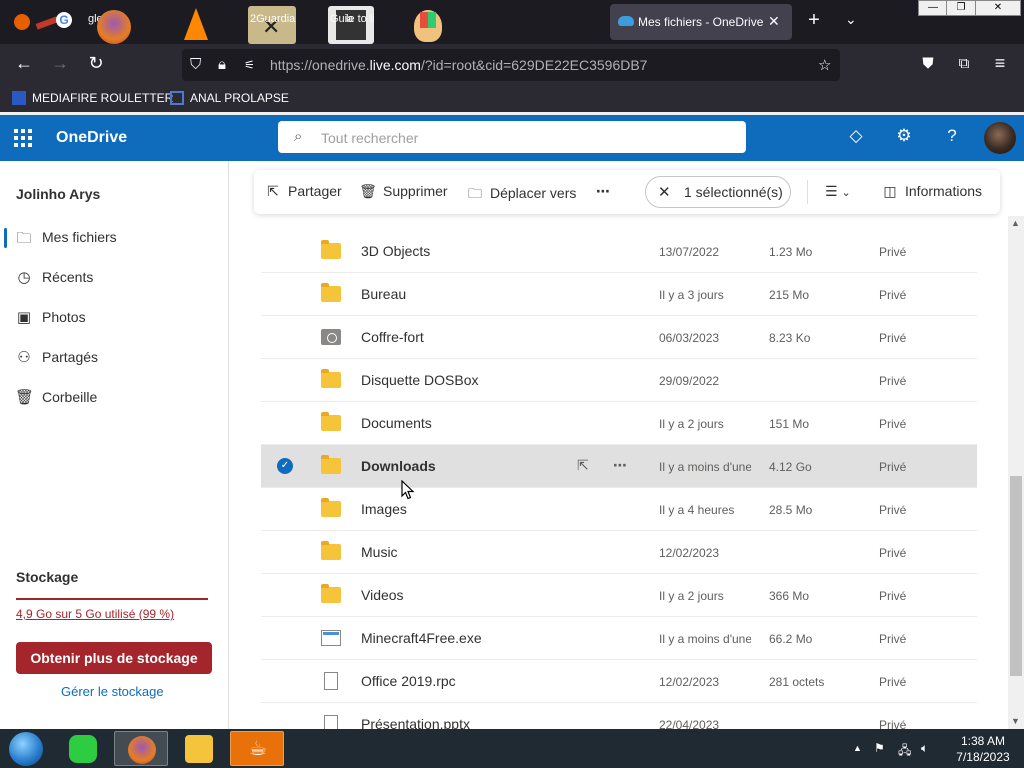 This screenshot has height=768, width=1024. What do you see at coordinates (619, 380) in the screenshot?
I see `file-row: Disquette DOSBox 29/09/2022 Privé` at bounding box center [619, 380].